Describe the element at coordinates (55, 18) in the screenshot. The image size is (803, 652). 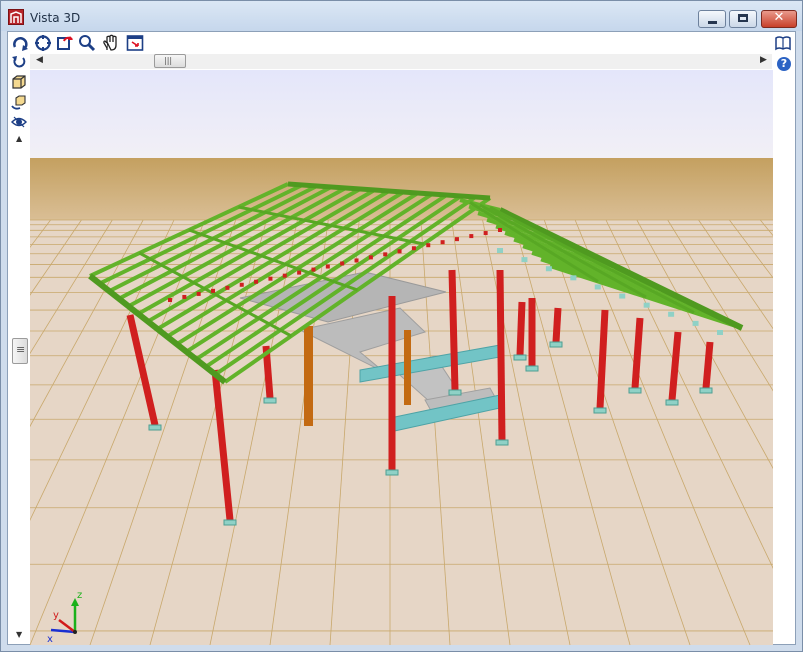
I see `window-title: Vista 3D` at that location.